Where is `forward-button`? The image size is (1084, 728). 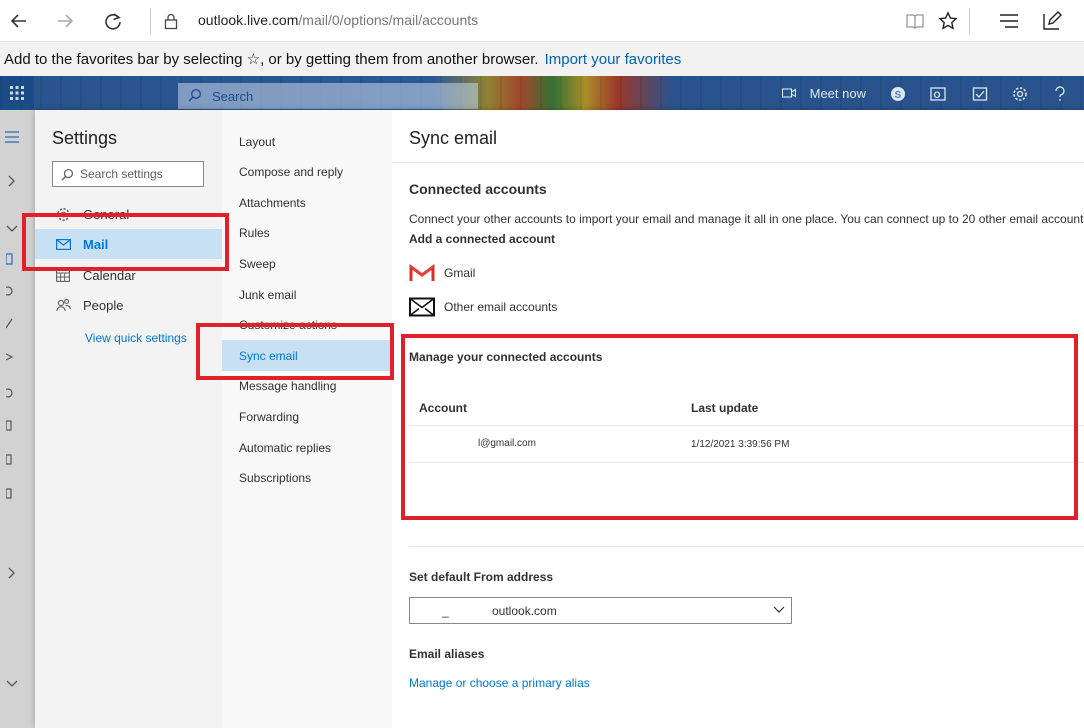 forward-button is located at coordinates (65, 21).